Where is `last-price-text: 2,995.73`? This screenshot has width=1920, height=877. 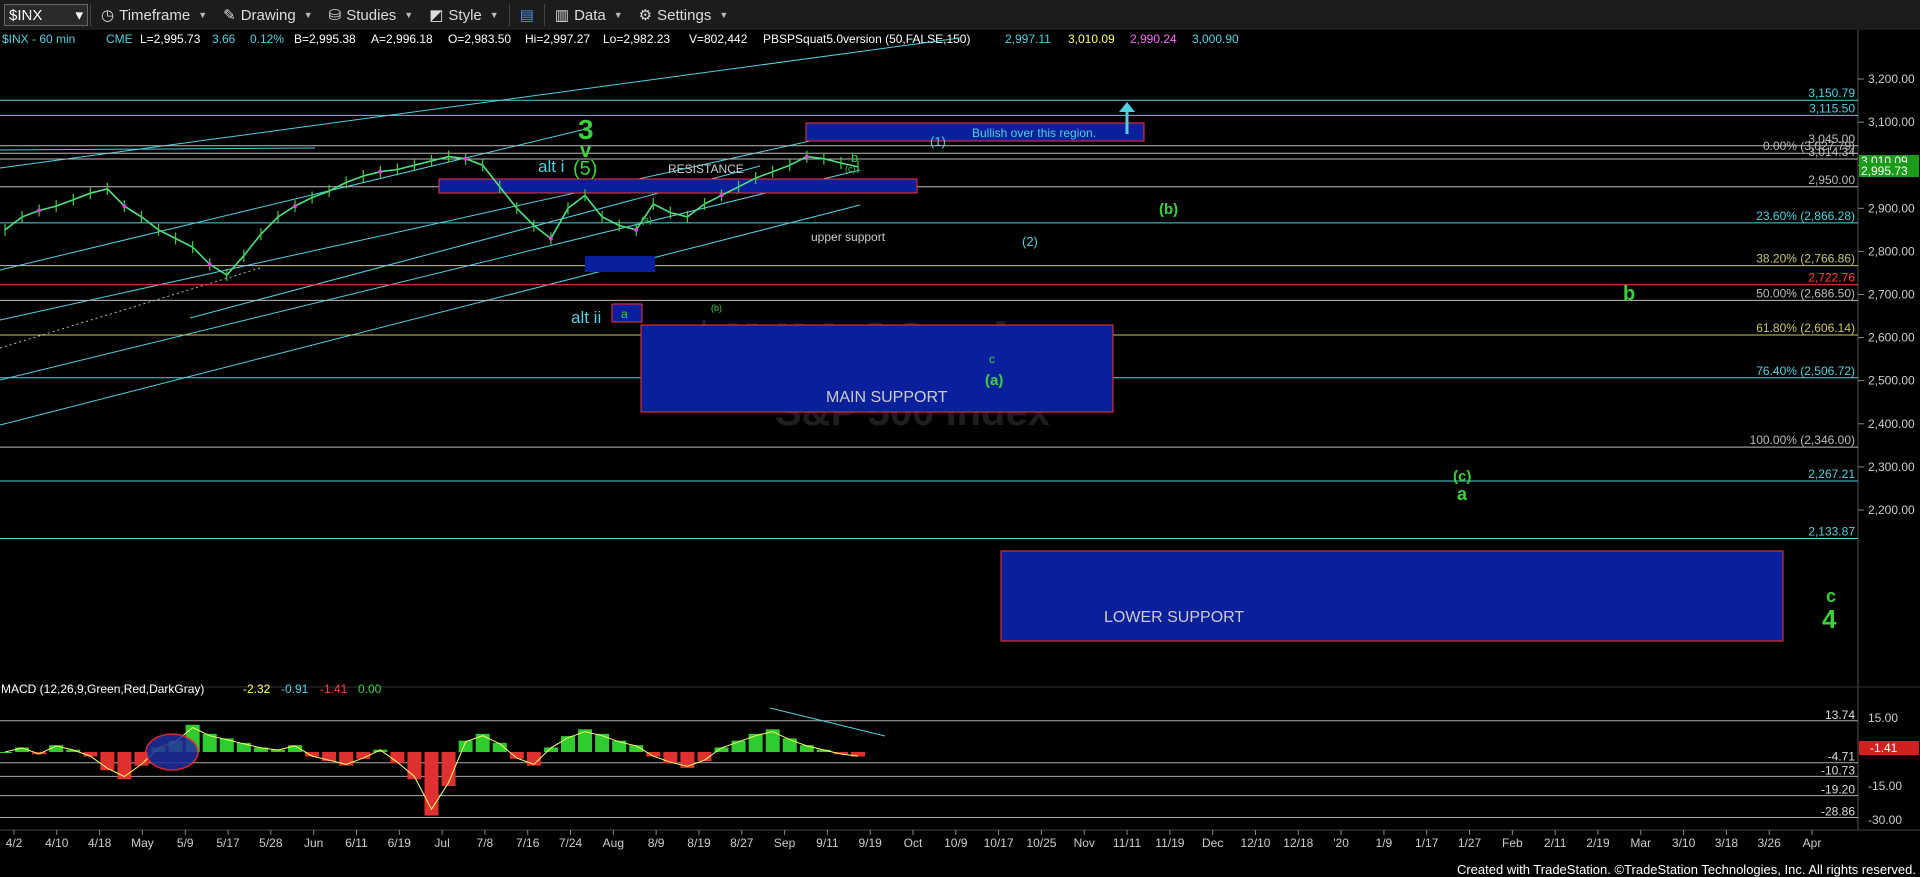
last-price-text: 2,995.73 is located at coordinates (1884, 171).